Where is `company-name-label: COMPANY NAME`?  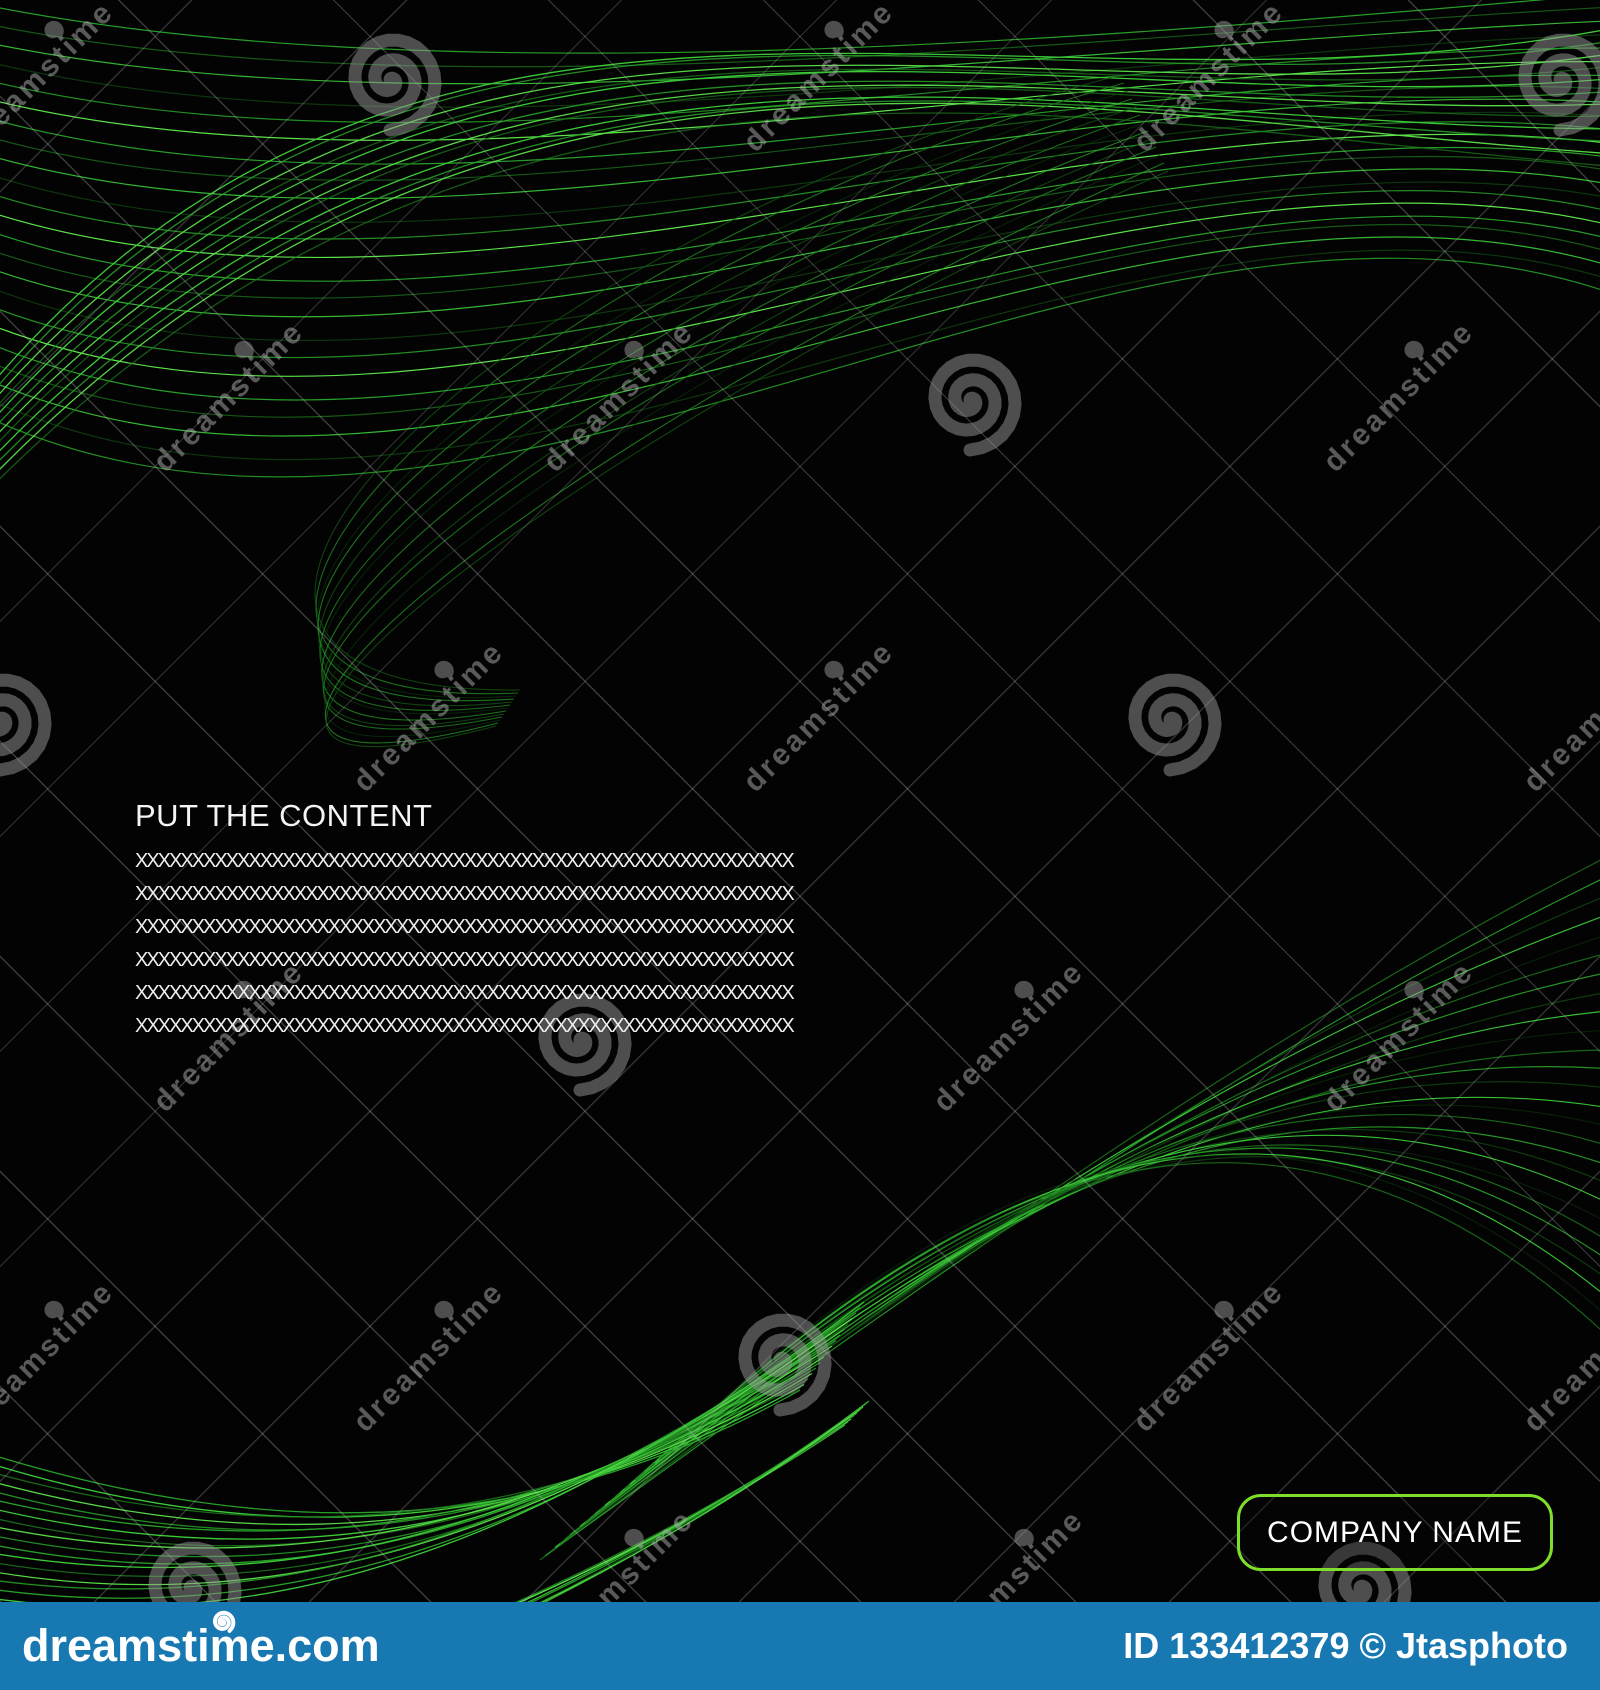 company-name-label: COMPANY NAME is located at coordinates (1395, 1532).